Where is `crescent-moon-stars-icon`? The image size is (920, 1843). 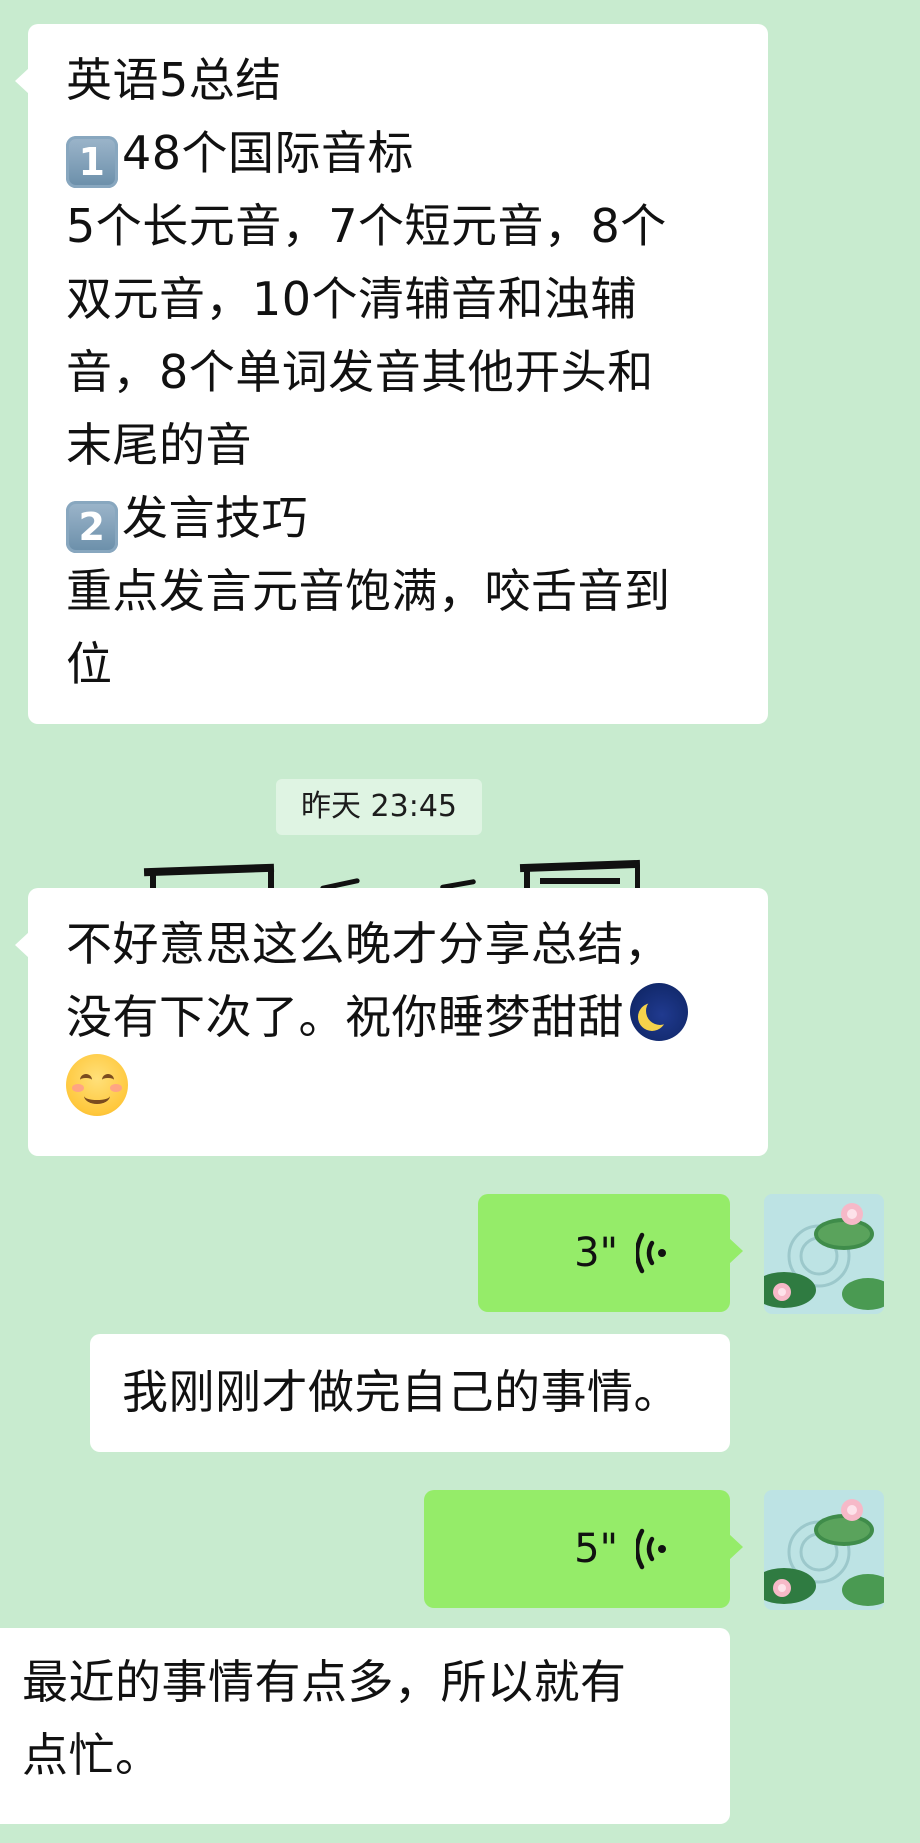 crescent-moon-stars-icon is located at coordinates (659, 1012).